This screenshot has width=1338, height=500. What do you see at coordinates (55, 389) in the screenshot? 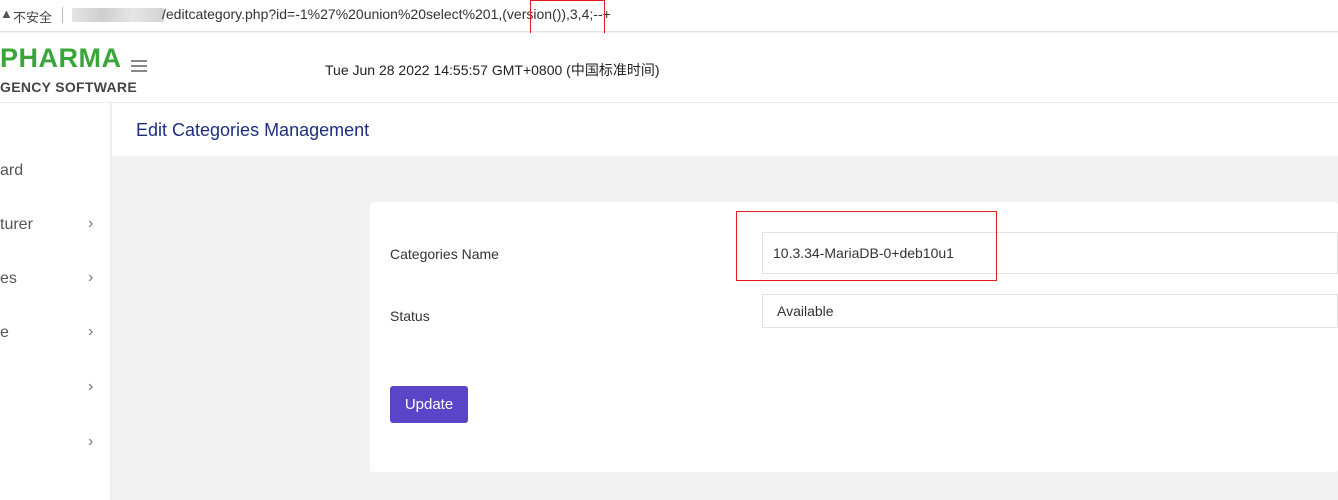
I see `sidebar-item-5: ›` at bounding box center [55, 389].